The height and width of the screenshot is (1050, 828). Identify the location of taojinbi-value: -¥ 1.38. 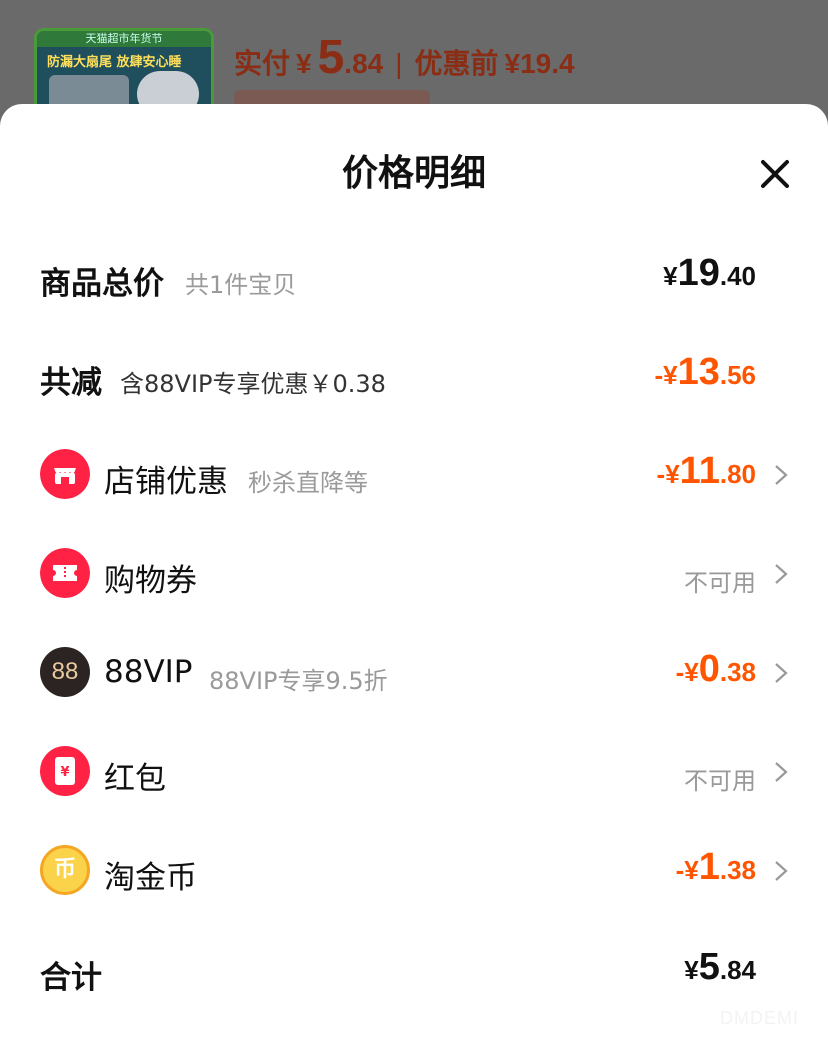
(715, 867).